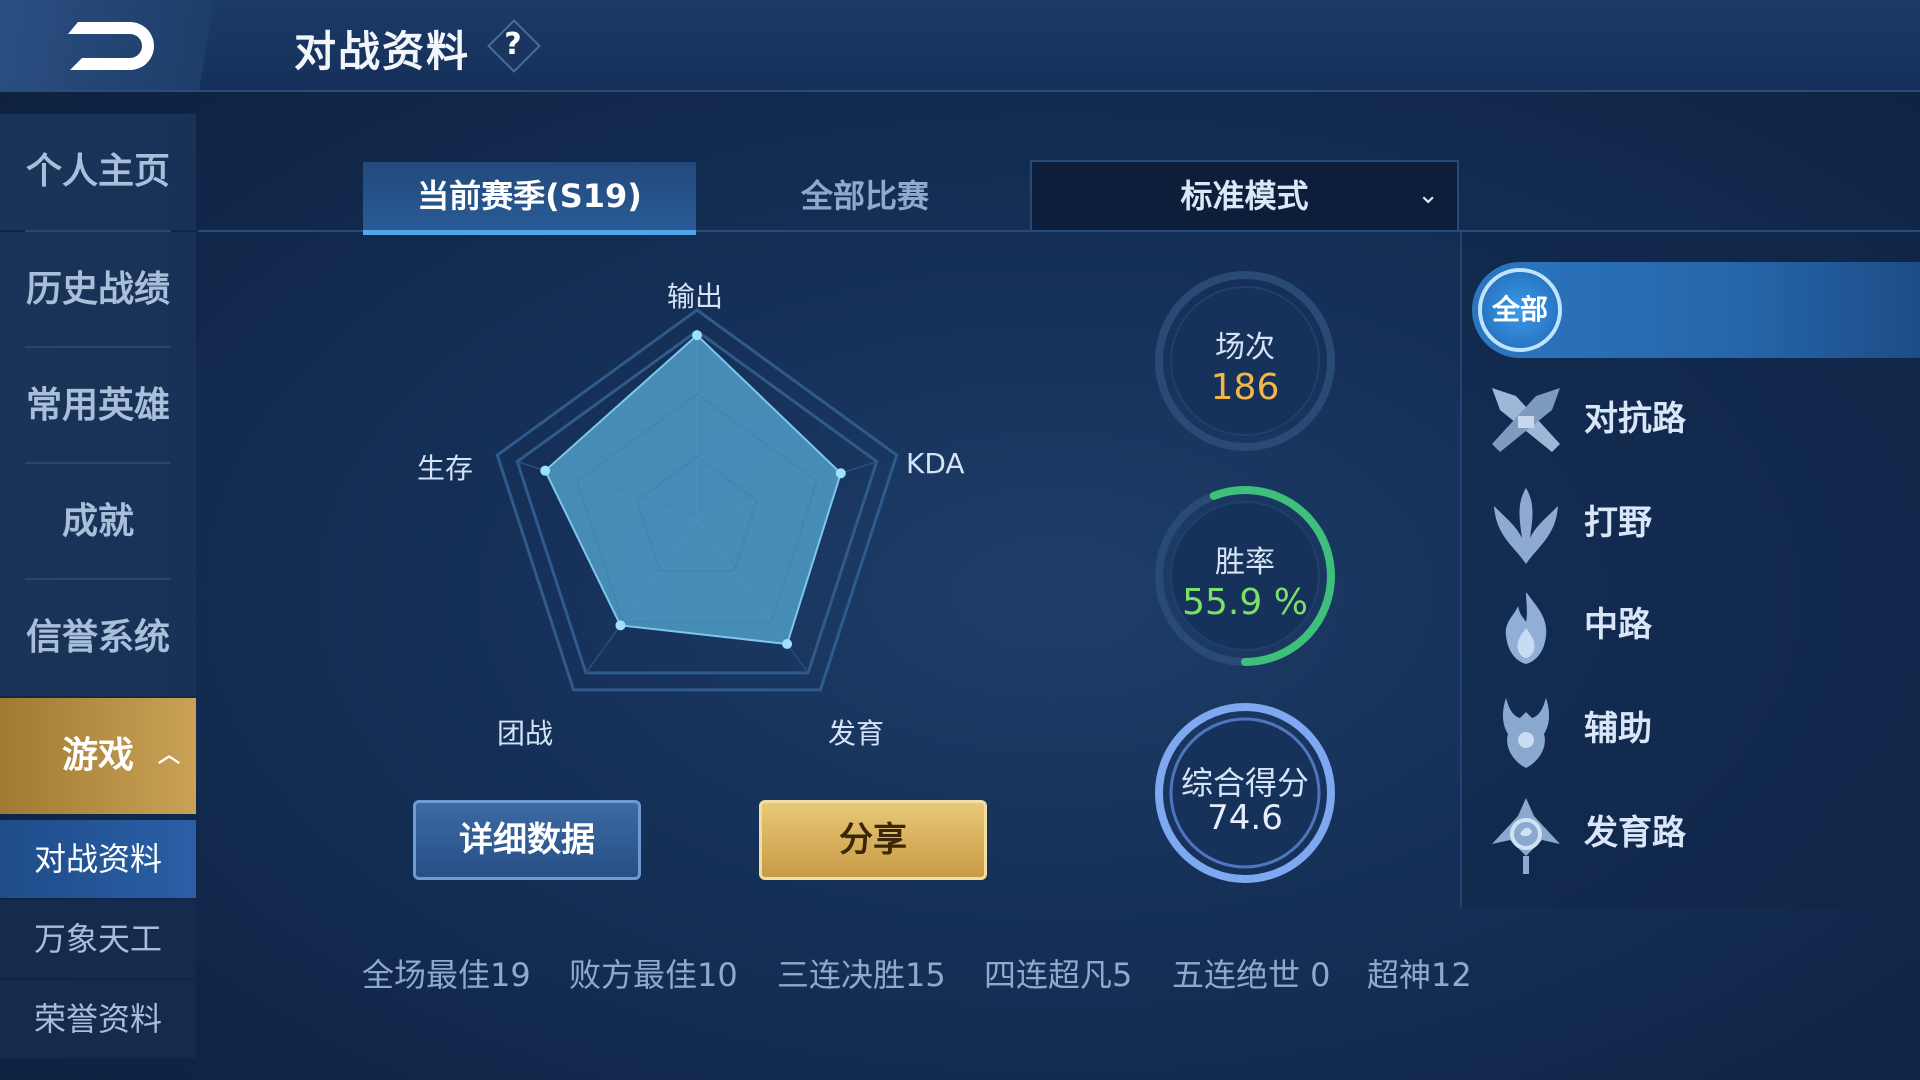 Image resolution: width=1920 pixels, height=1080 pixels. What do you see at coordinates (1618, 729) in the screenshot?
I see `role-label: 辅助` at bounding box center [1618, 729].